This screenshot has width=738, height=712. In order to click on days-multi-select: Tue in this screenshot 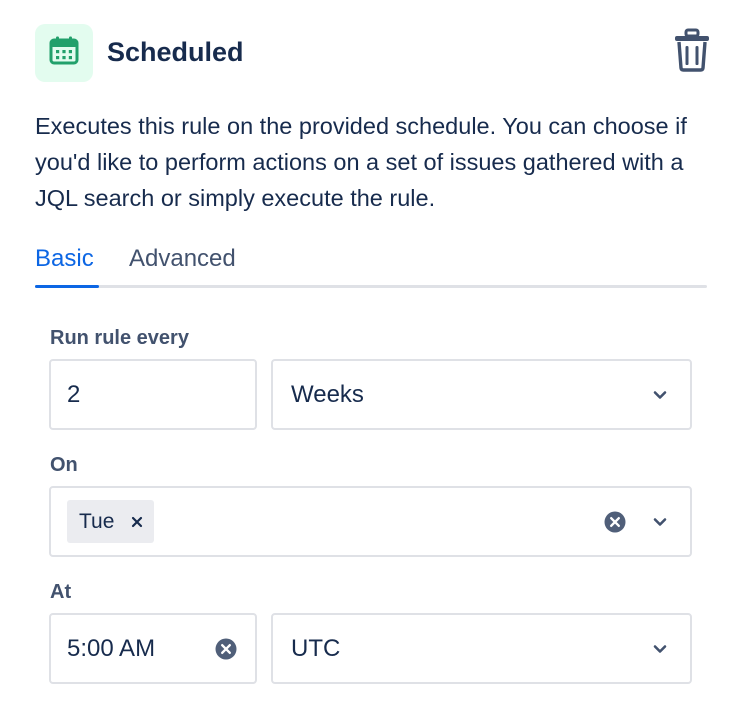, I will do `click(370, 521)`.